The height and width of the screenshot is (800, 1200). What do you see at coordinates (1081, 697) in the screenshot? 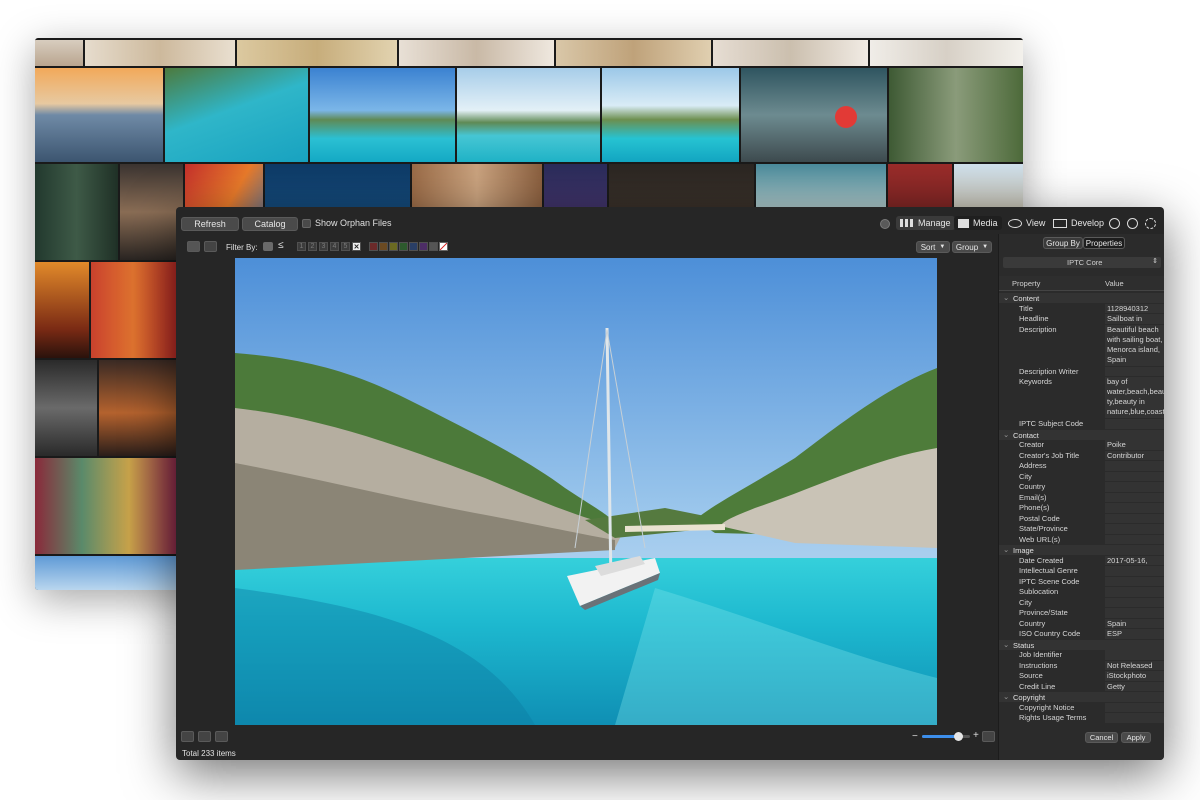
I see `section-copyright: ⌄ Copyright` at bounding box center [1081, 697].